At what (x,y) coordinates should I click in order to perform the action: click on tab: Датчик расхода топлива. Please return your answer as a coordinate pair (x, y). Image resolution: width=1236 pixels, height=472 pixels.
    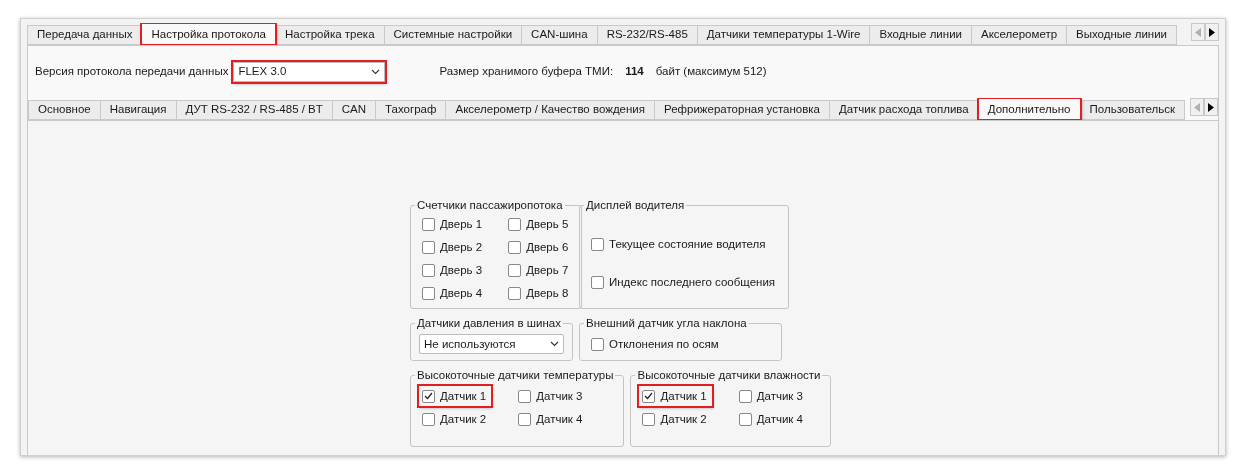
    Looking at the image, I should click on (904, 110).